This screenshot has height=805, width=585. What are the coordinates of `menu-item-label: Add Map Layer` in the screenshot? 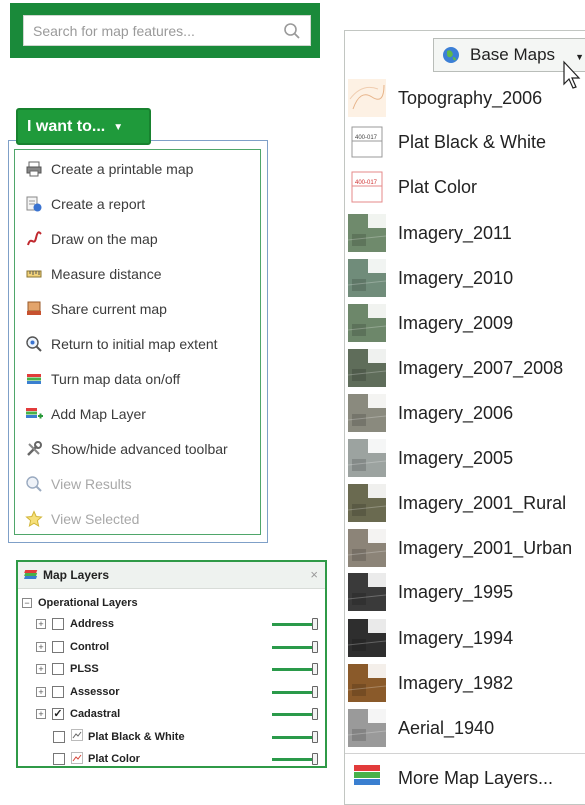 It's located at (98, 414).